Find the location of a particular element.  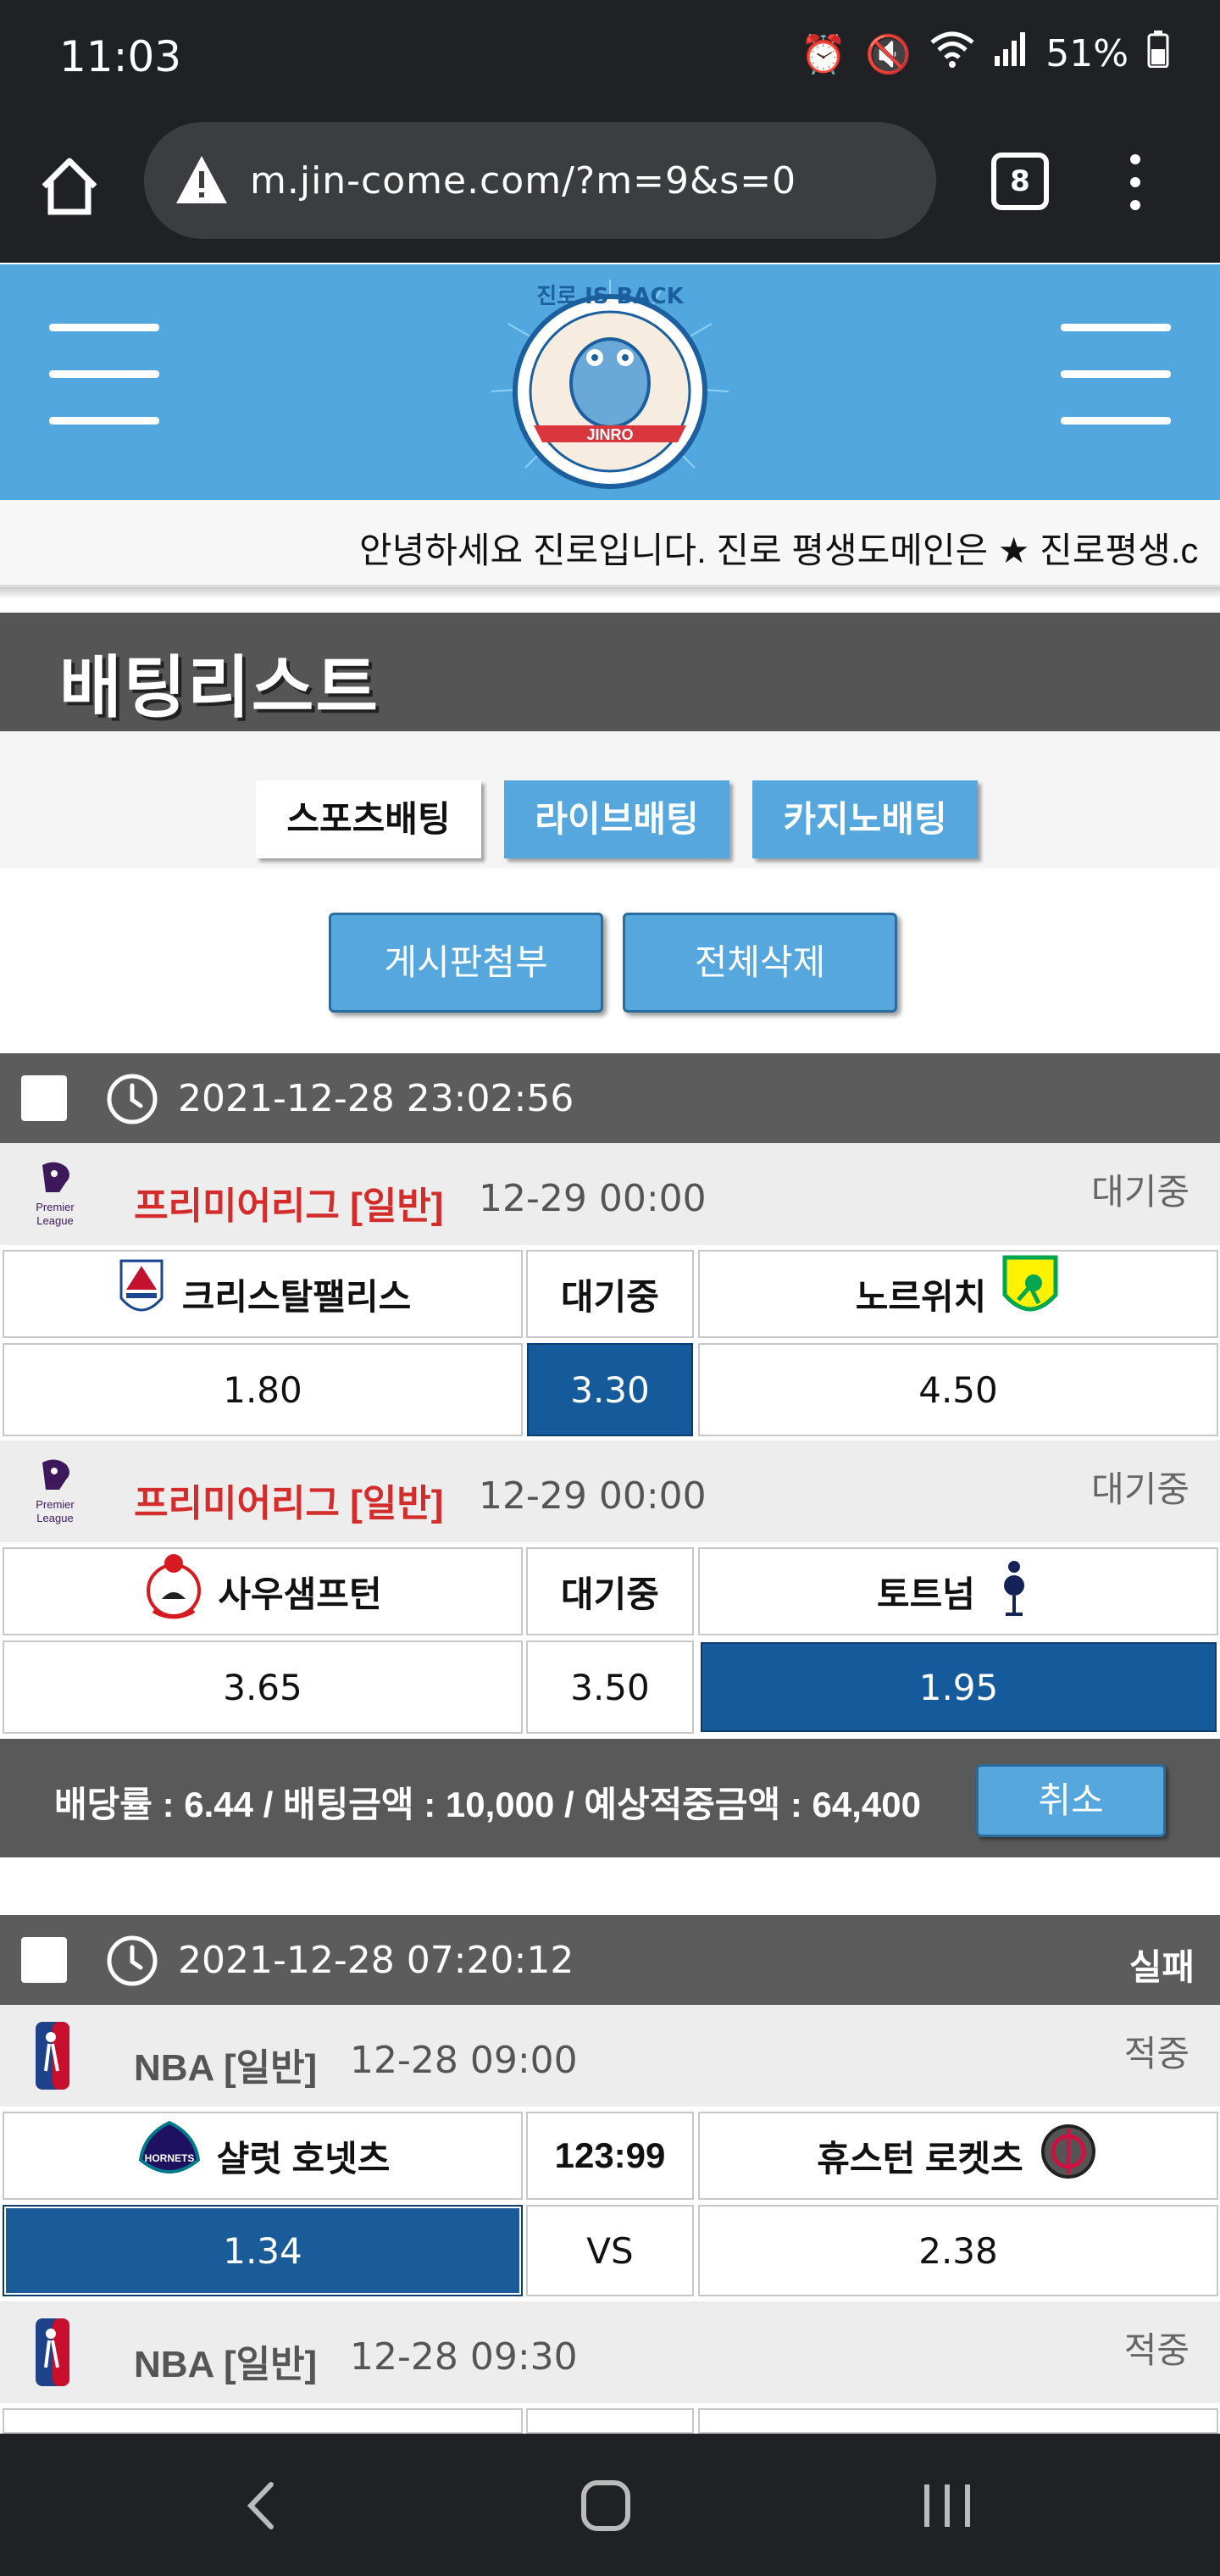

cancel-bet-button: 취소 is located at coordinates (1071, 1800).